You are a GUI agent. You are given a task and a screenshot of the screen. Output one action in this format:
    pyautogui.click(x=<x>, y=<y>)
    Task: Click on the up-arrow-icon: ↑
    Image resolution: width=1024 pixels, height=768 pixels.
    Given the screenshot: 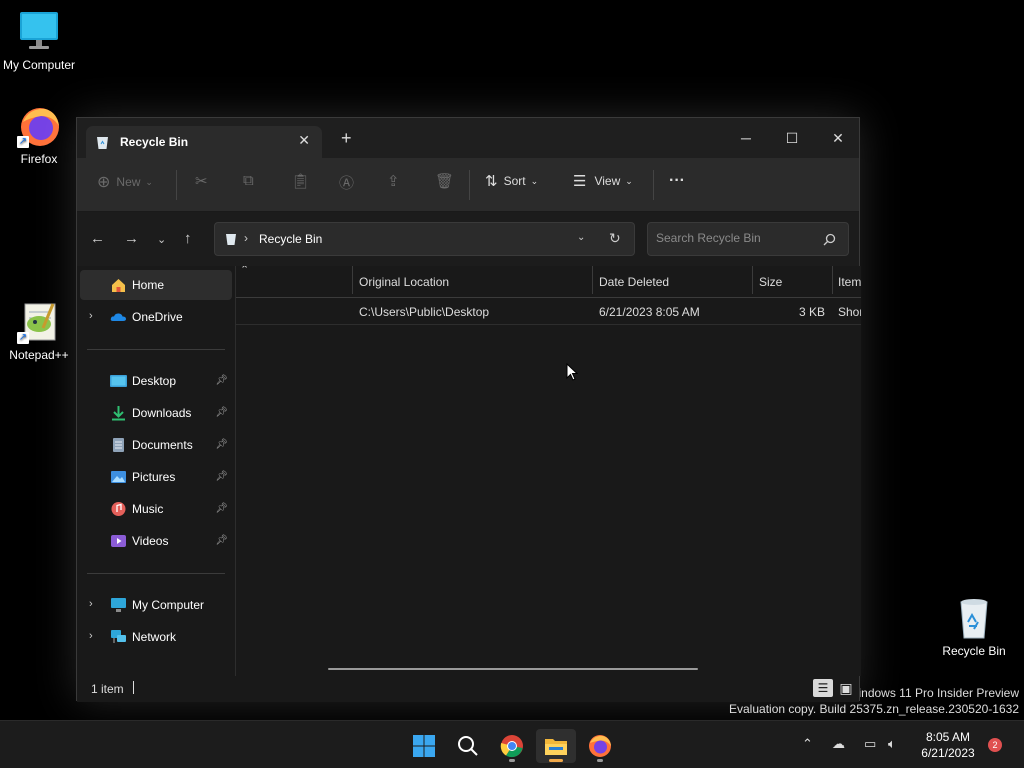 What is the action you would take?
    pyautogui.click(x=188, y=238)
    